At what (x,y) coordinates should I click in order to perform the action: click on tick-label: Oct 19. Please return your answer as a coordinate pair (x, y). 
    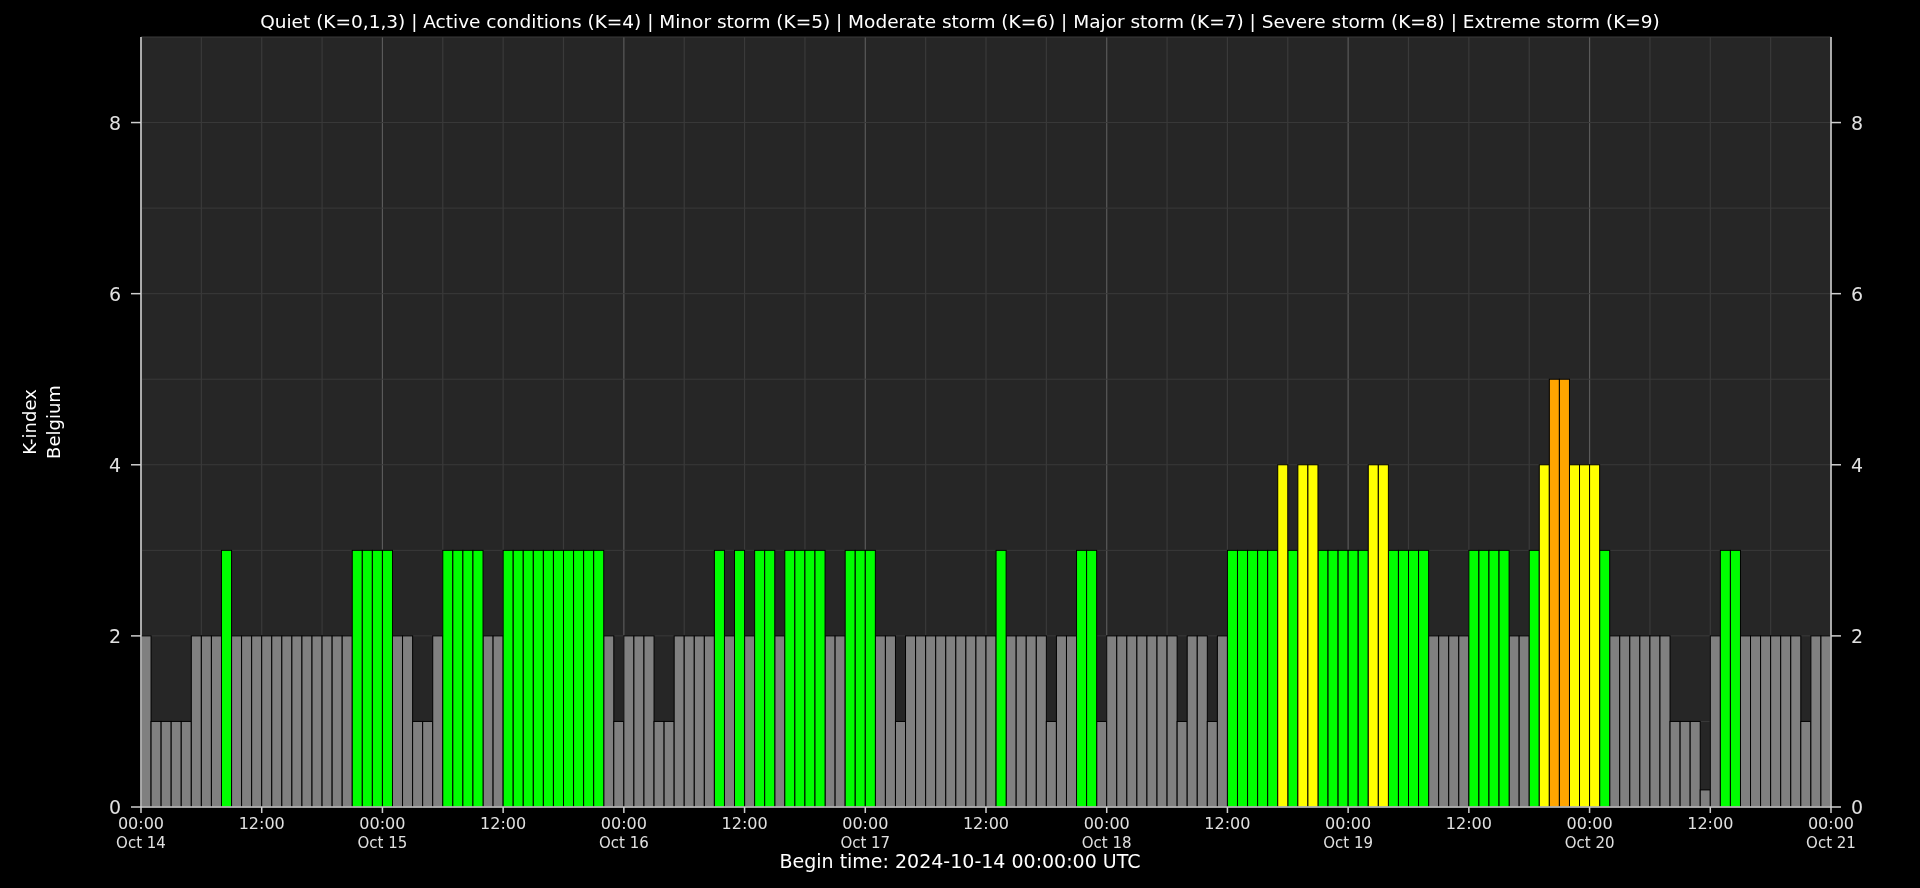
    Looking at the image, I should click on (1348, 843).